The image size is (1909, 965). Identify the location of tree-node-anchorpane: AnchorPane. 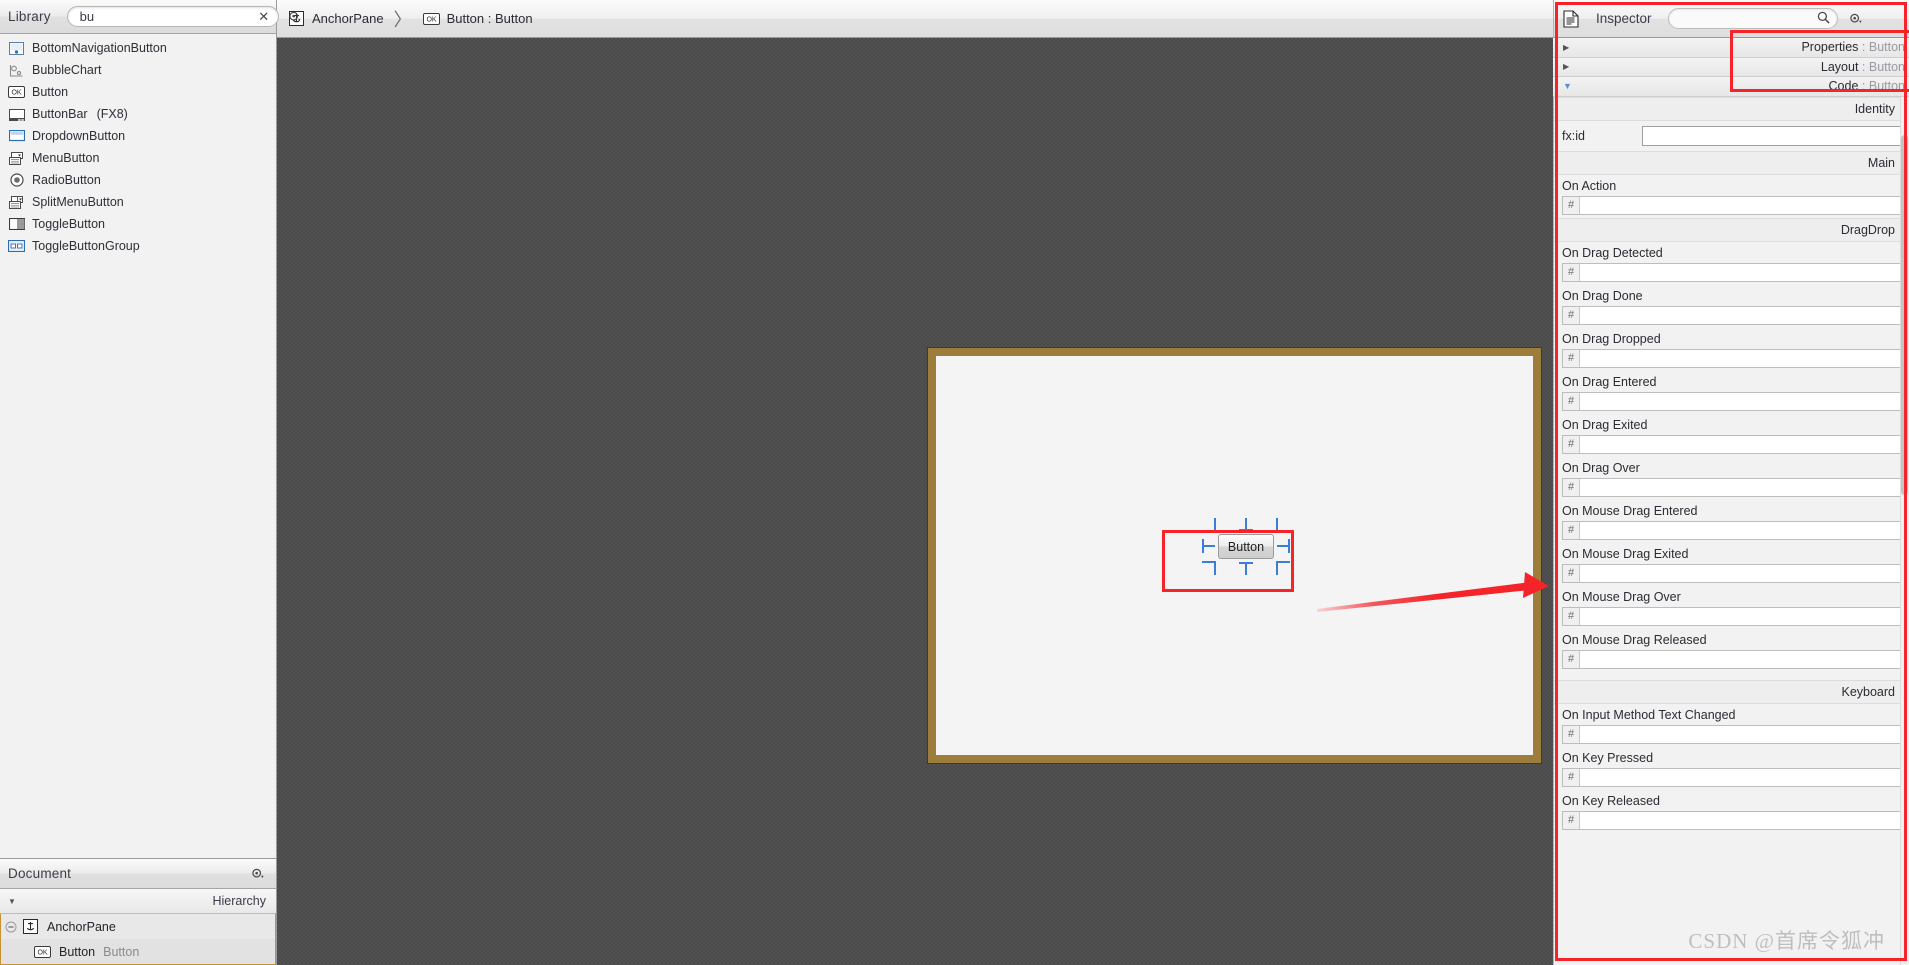
(138, 926).